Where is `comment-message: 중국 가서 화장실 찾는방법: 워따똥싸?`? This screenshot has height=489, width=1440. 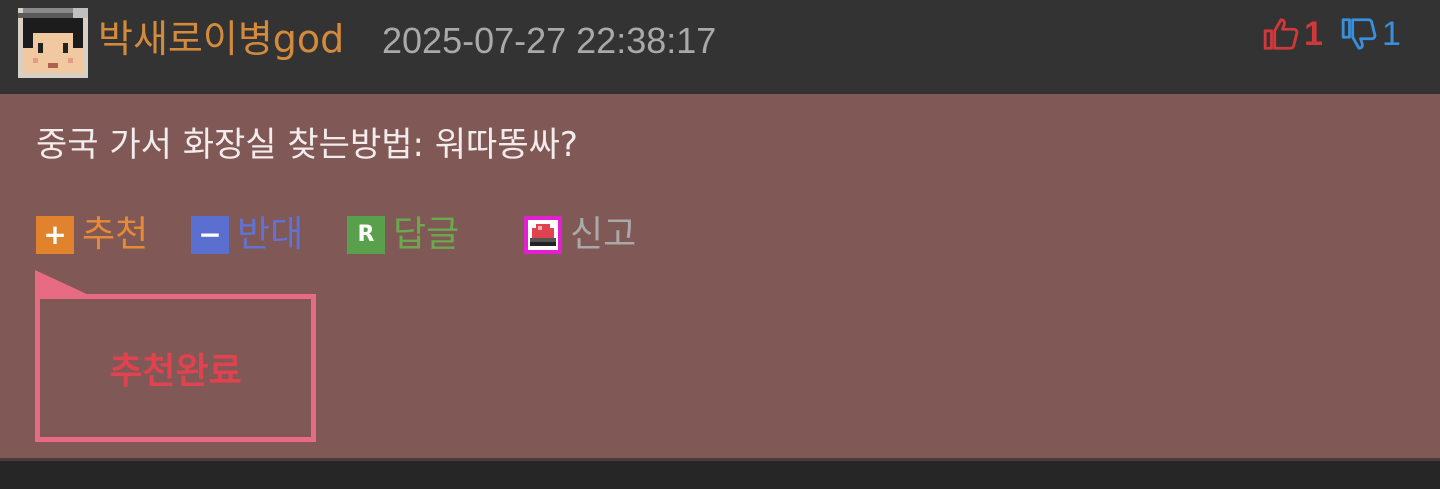 comment-message: 중국 가서 화장실 찾는방법: 워따똥싸? is located at coordinates (307, 145).